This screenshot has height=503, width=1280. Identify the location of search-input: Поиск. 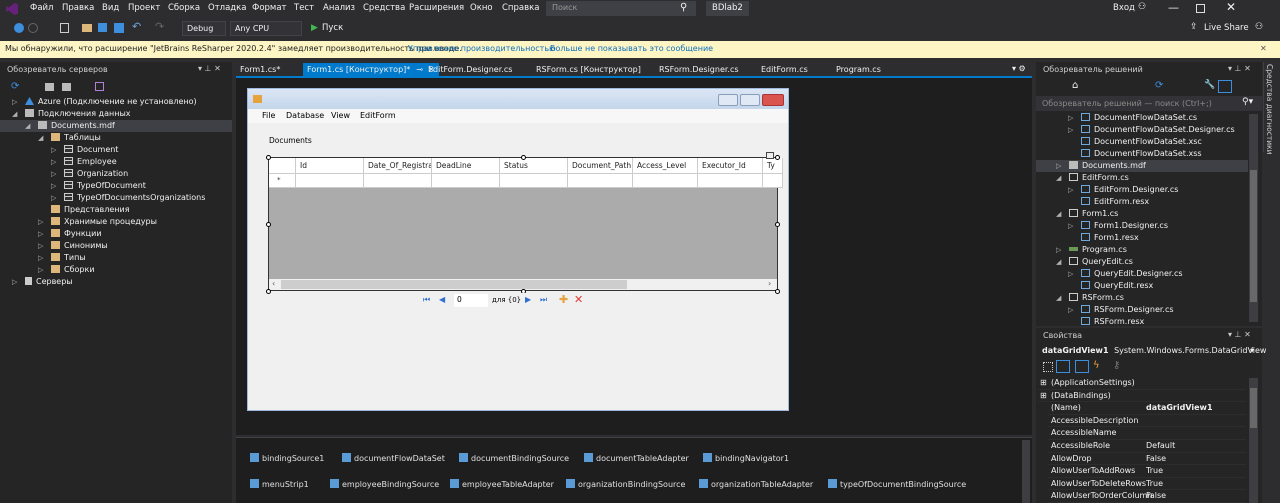
(621, 8).